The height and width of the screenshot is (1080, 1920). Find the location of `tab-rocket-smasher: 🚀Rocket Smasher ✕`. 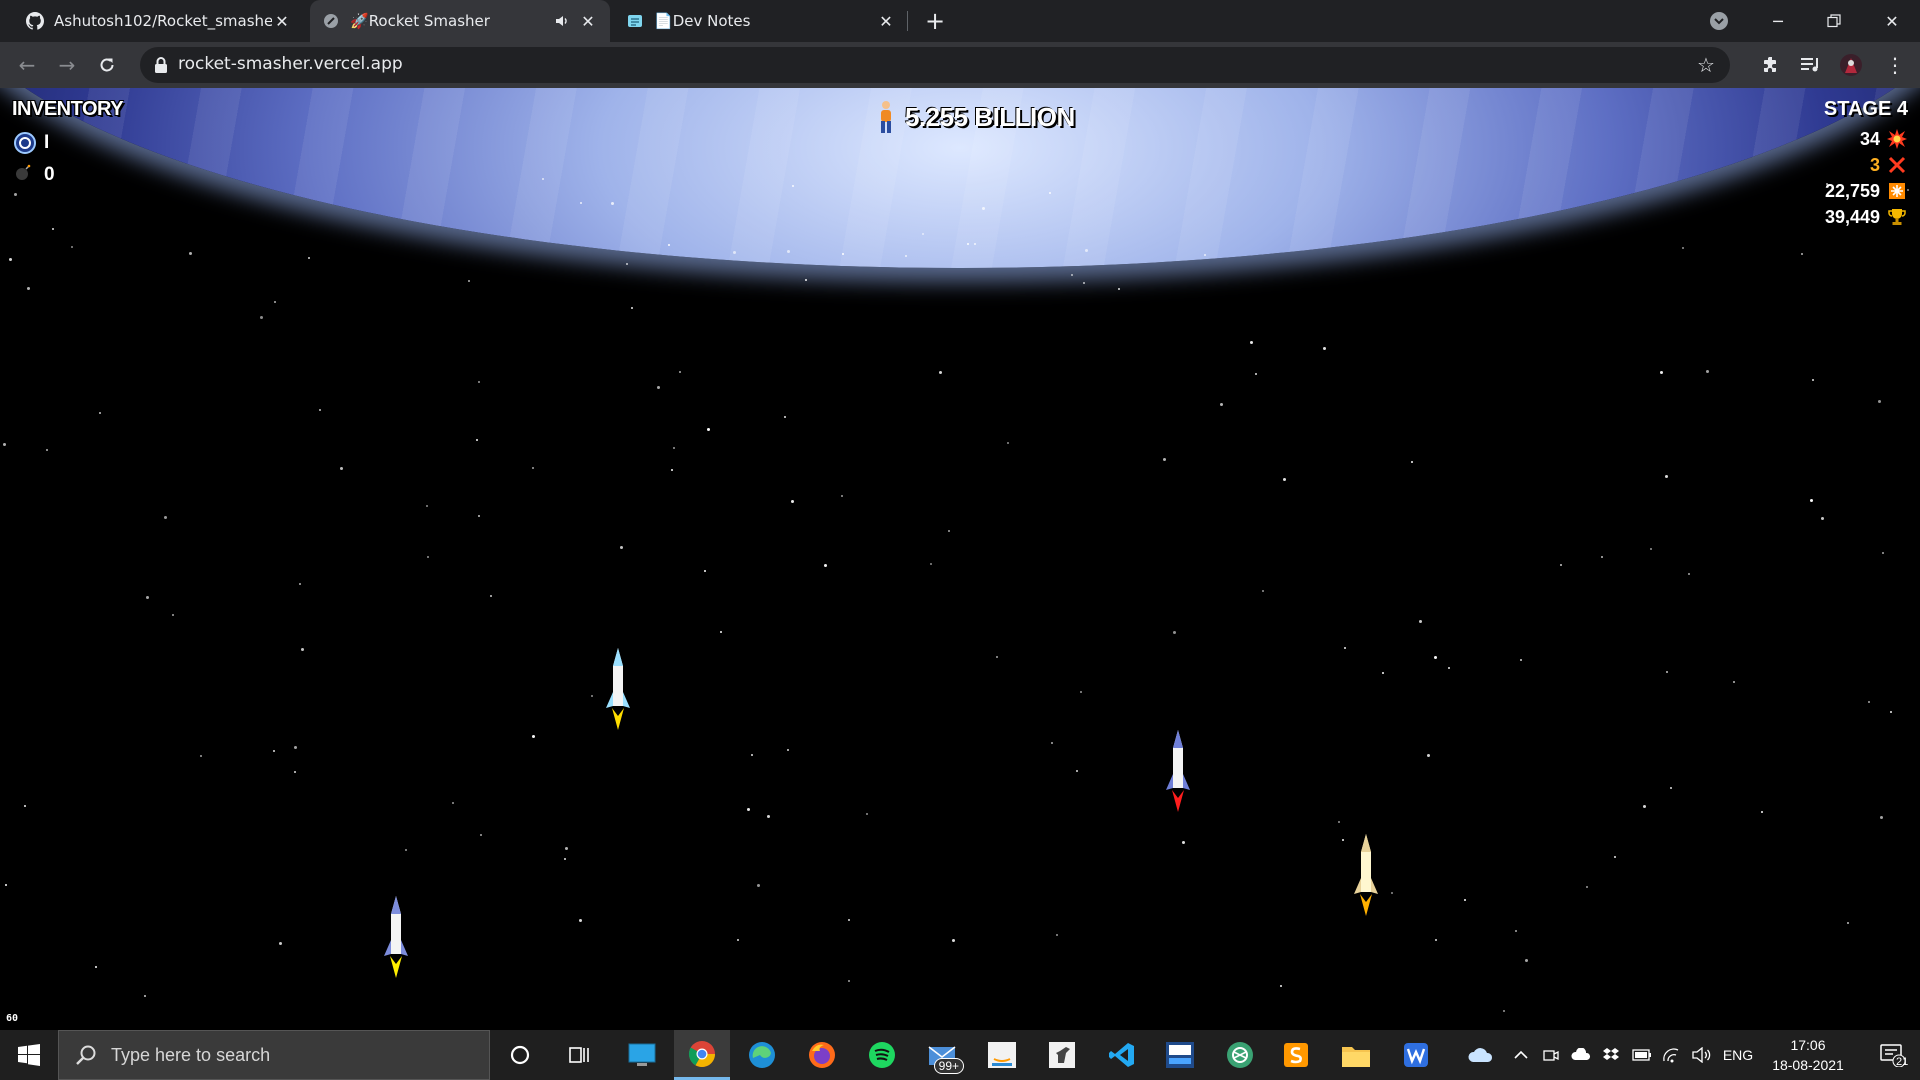

tab-rocket-smasher: 🚀Rocket Smasher ✕ is located at coordinates (460, 21).